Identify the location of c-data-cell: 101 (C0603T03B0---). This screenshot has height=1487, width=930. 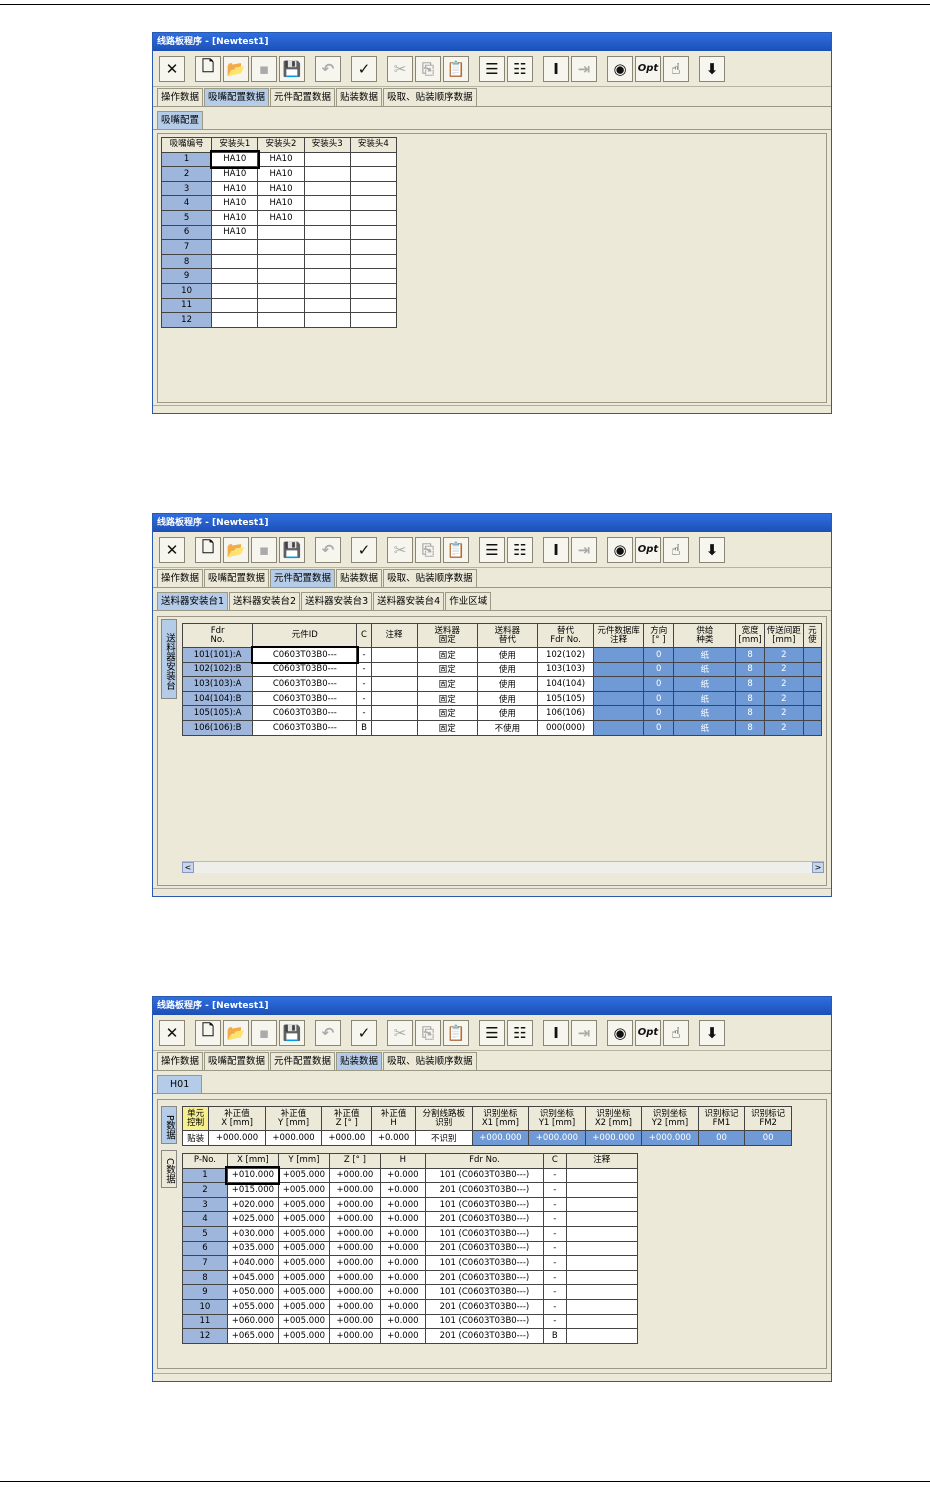
(484, 1263).